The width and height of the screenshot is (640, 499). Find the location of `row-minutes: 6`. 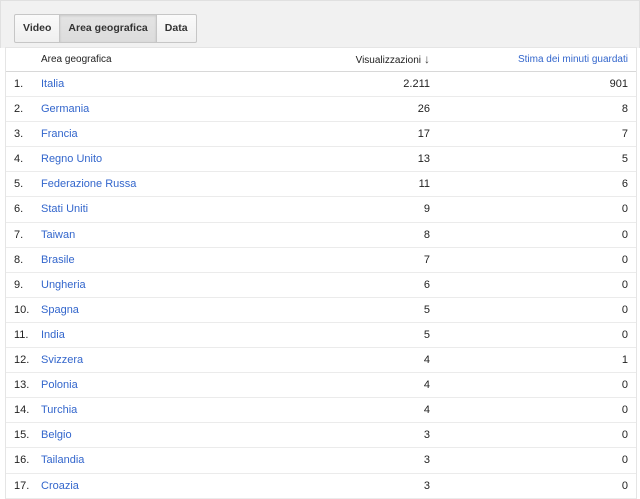

row-minutes: 6 is located at coordinates (624, 184).